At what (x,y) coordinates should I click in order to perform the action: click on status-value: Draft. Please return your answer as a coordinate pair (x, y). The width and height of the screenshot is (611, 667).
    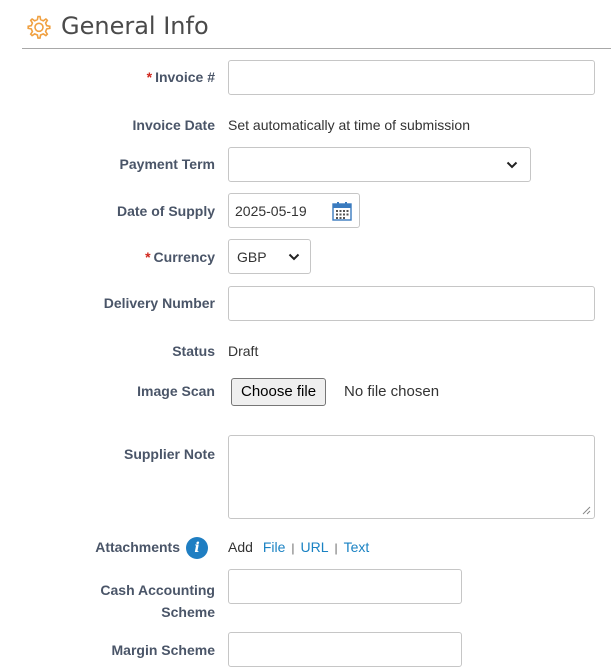
    Looking at the image, I should click on (243, 351).